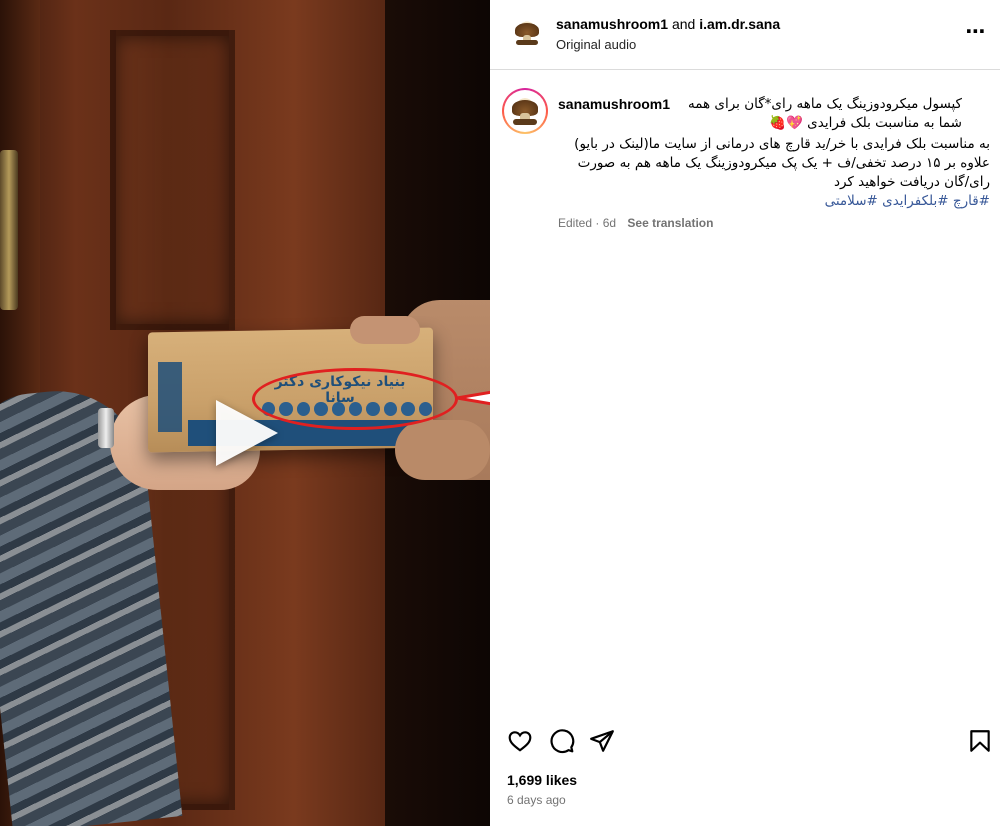  What do you see at coordinates (739, 24) in the screenshot?
I see `collaborator-link: i.am.dr.sana` at bounding box center [739, 24].